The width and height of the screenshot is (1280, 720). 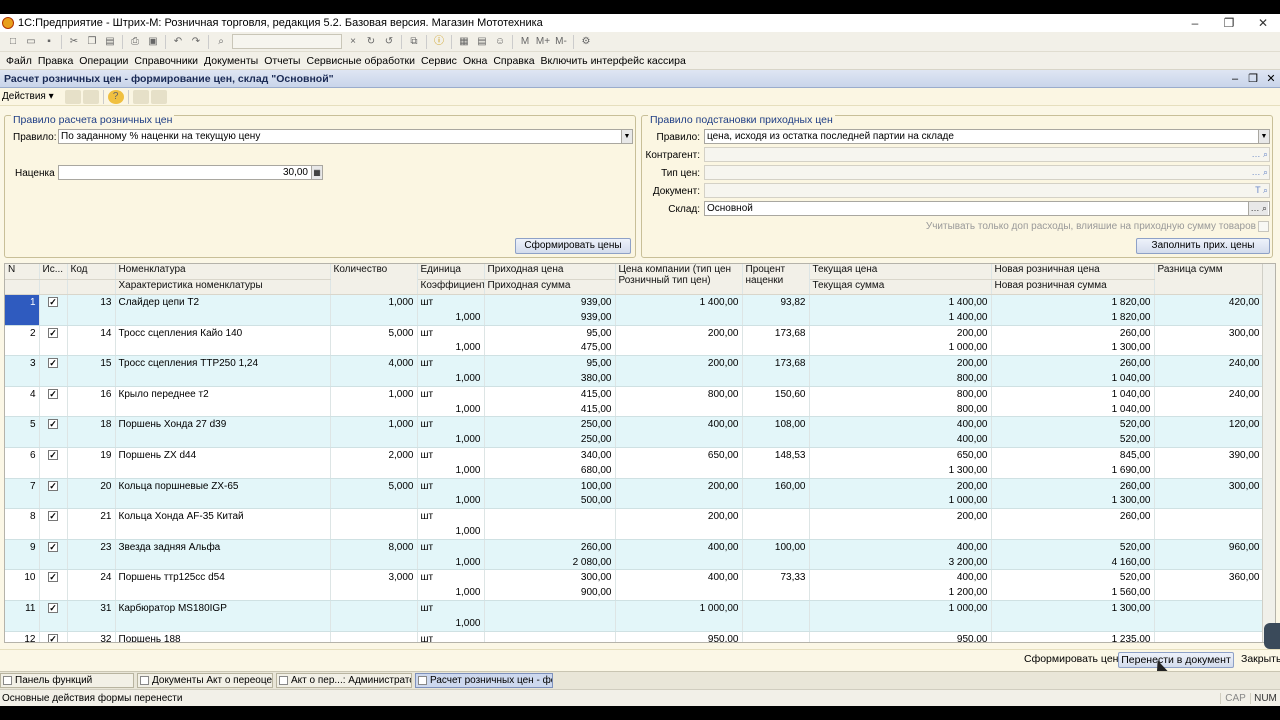 What do you see at coordinates (776, 333) in the screenshot?
I see `cell-pct: 173,68` at bounding box center [776, 333].